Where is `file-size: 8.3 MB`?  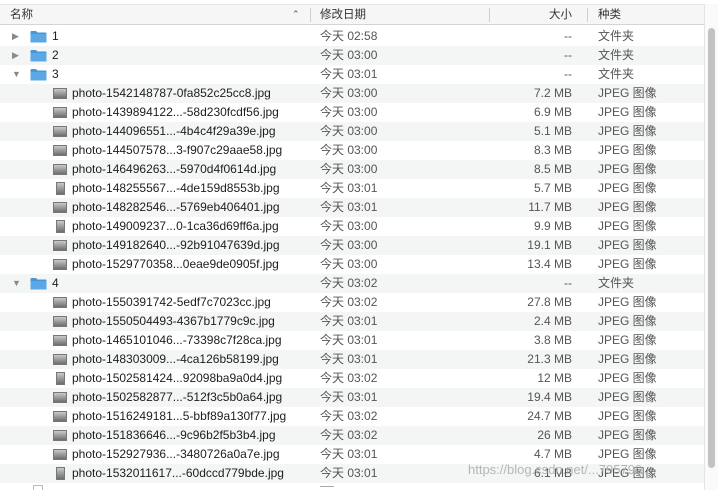
file-size: 8.3 MB is located at coordinates (552, 150).